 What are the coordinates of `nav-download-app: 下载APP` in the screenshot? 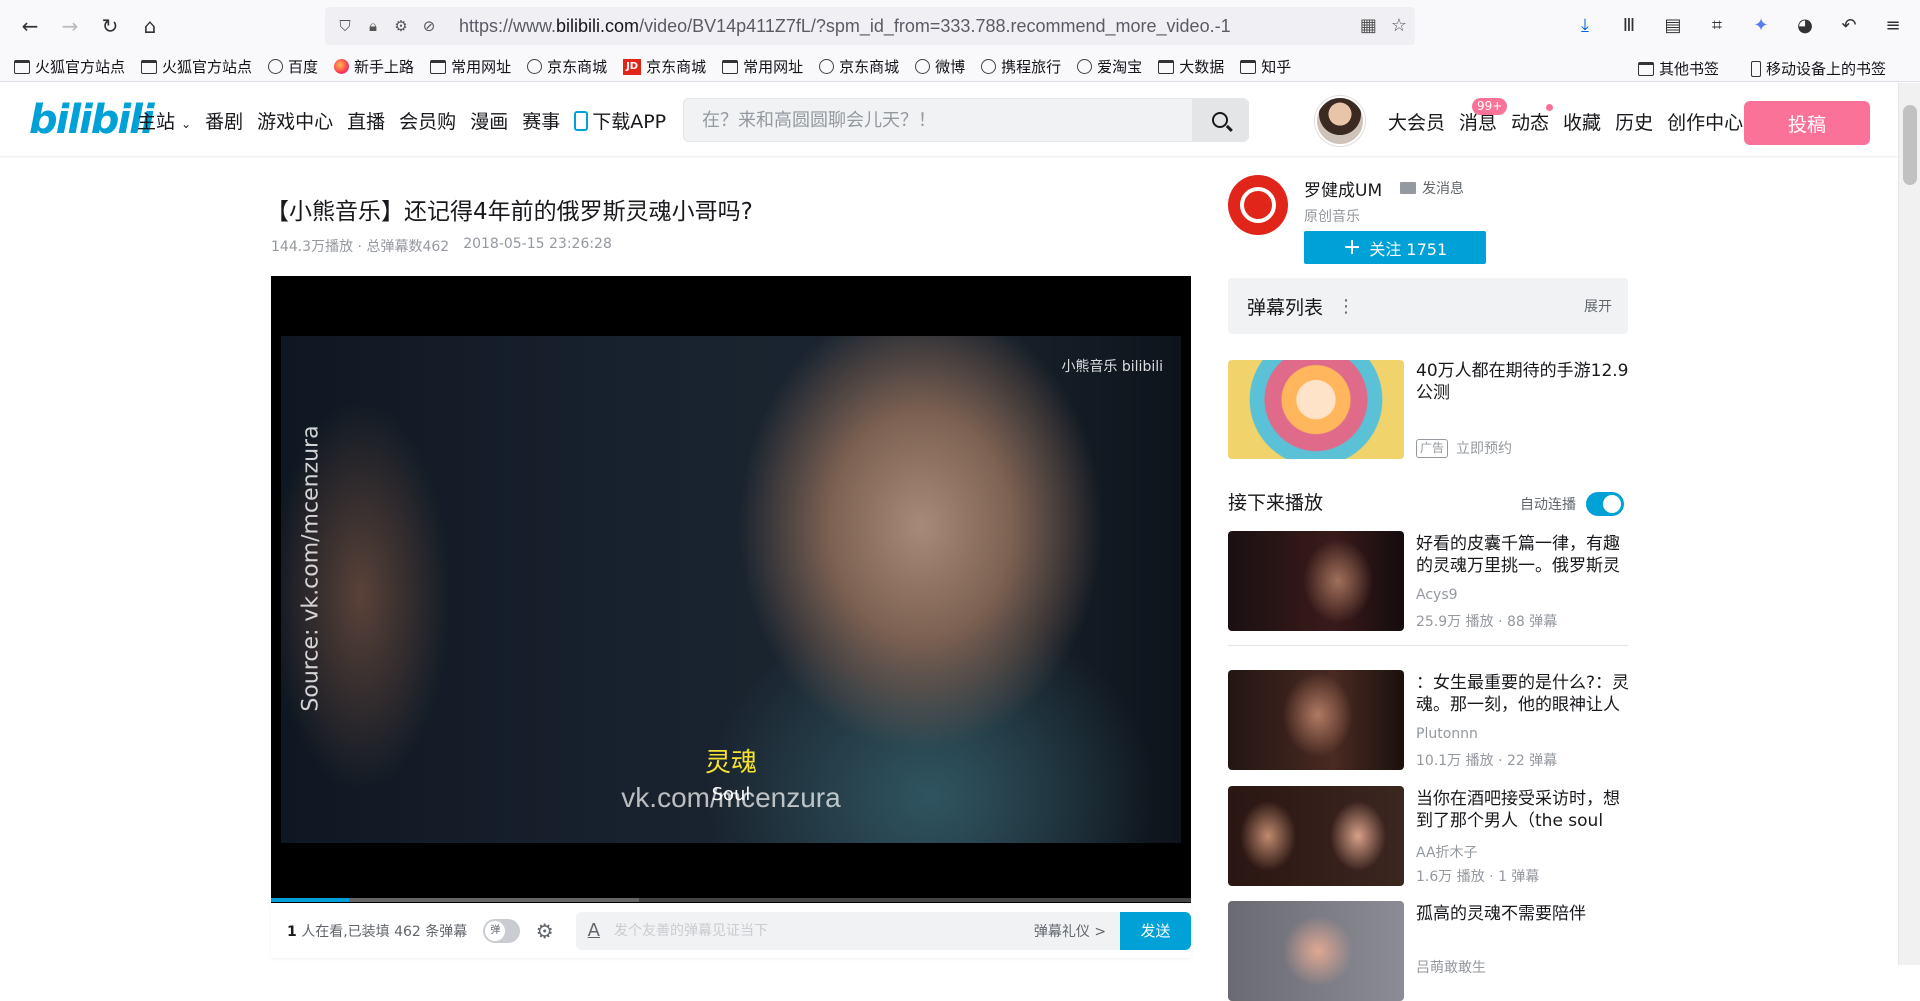 It's located at (620, 120).